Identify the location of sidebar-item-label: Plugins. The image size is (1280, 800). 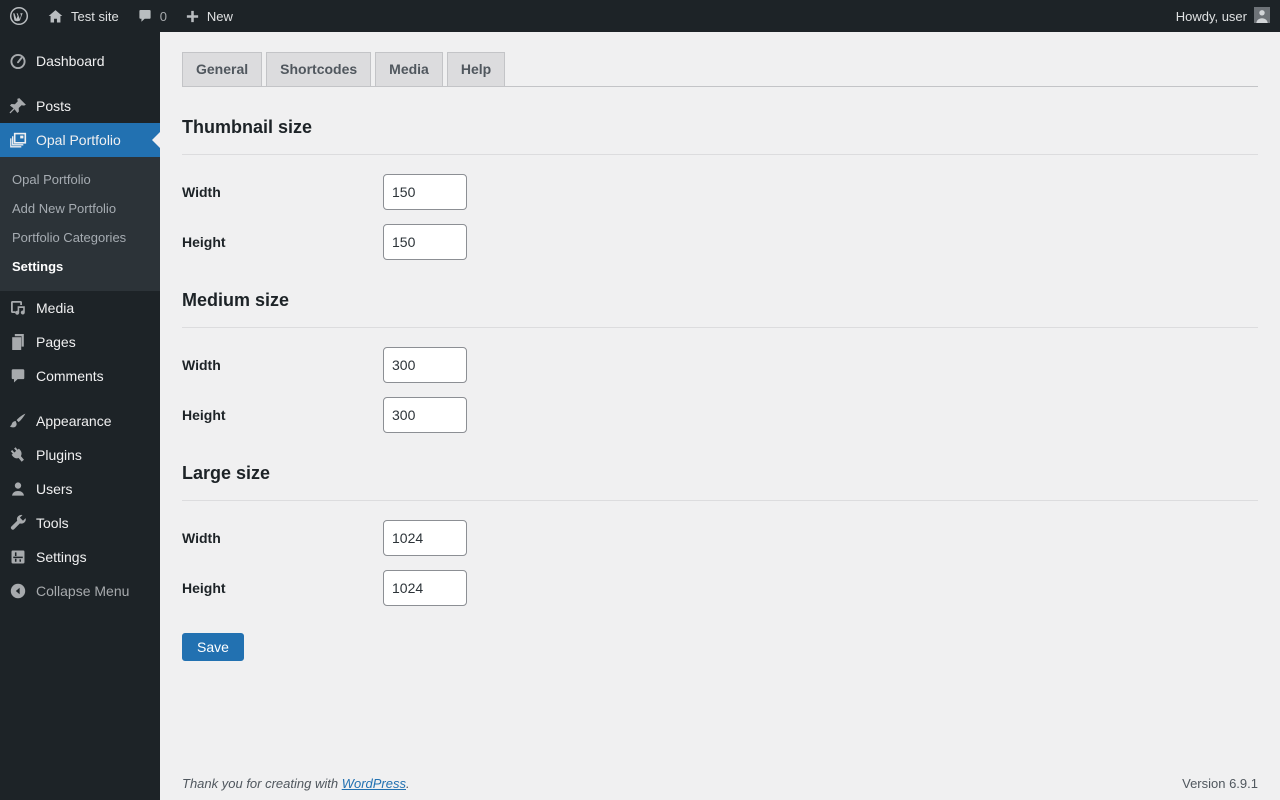
(59, 455).